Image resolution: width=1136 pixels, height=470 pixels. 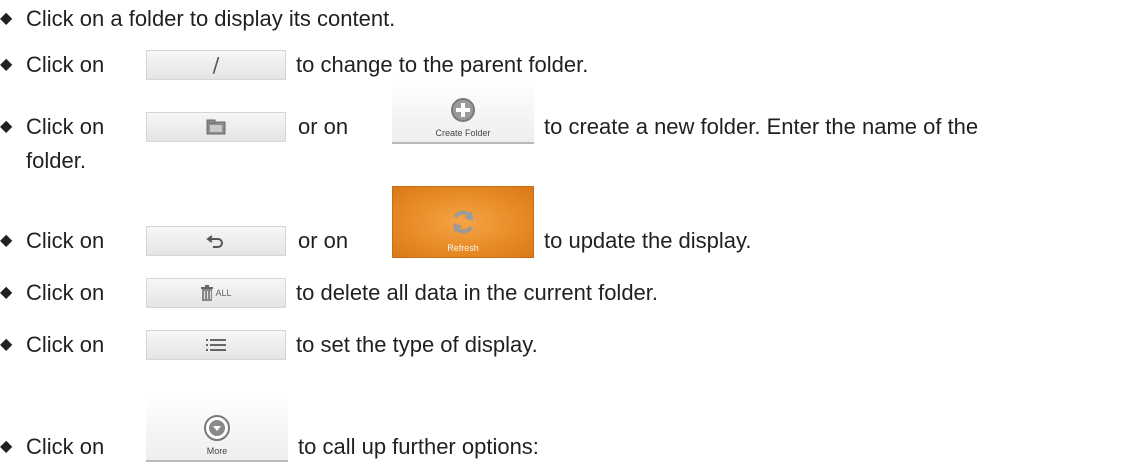 I want to click on list-icon, so click(x=216, y=345).